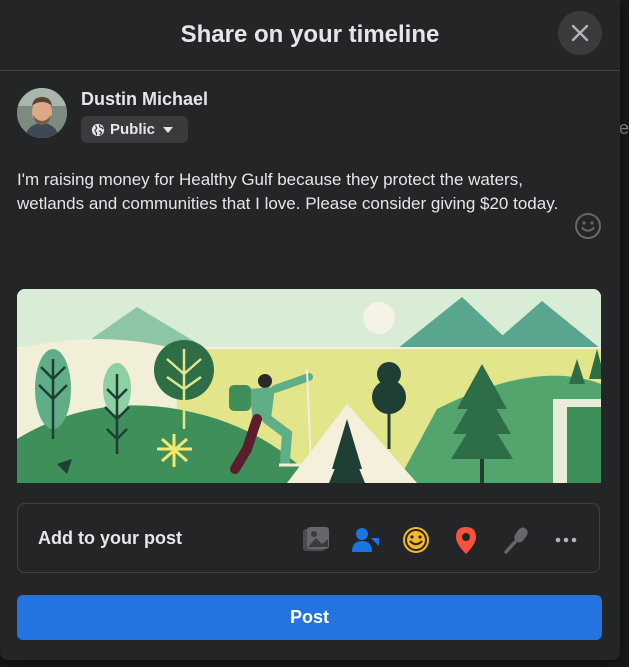 The width and height of the screenshot is (629, 667). I want to click on emoji-picker-button, so click(588, 226).